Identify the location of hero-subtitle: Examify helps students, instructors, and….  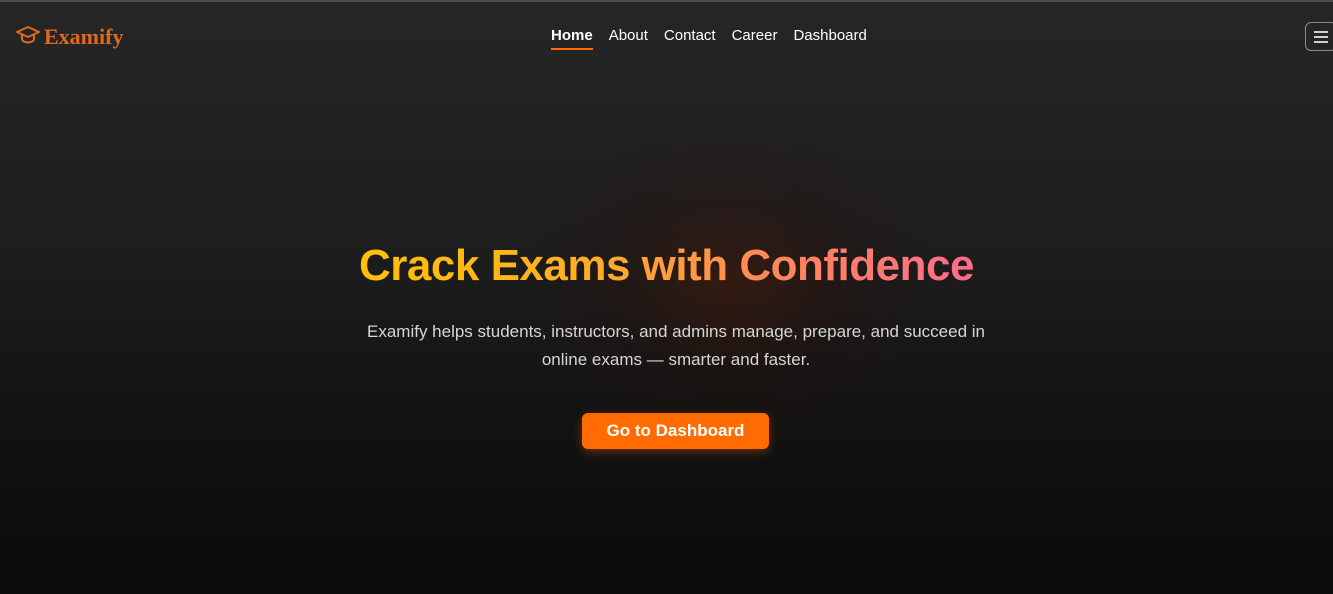
(675, 345).